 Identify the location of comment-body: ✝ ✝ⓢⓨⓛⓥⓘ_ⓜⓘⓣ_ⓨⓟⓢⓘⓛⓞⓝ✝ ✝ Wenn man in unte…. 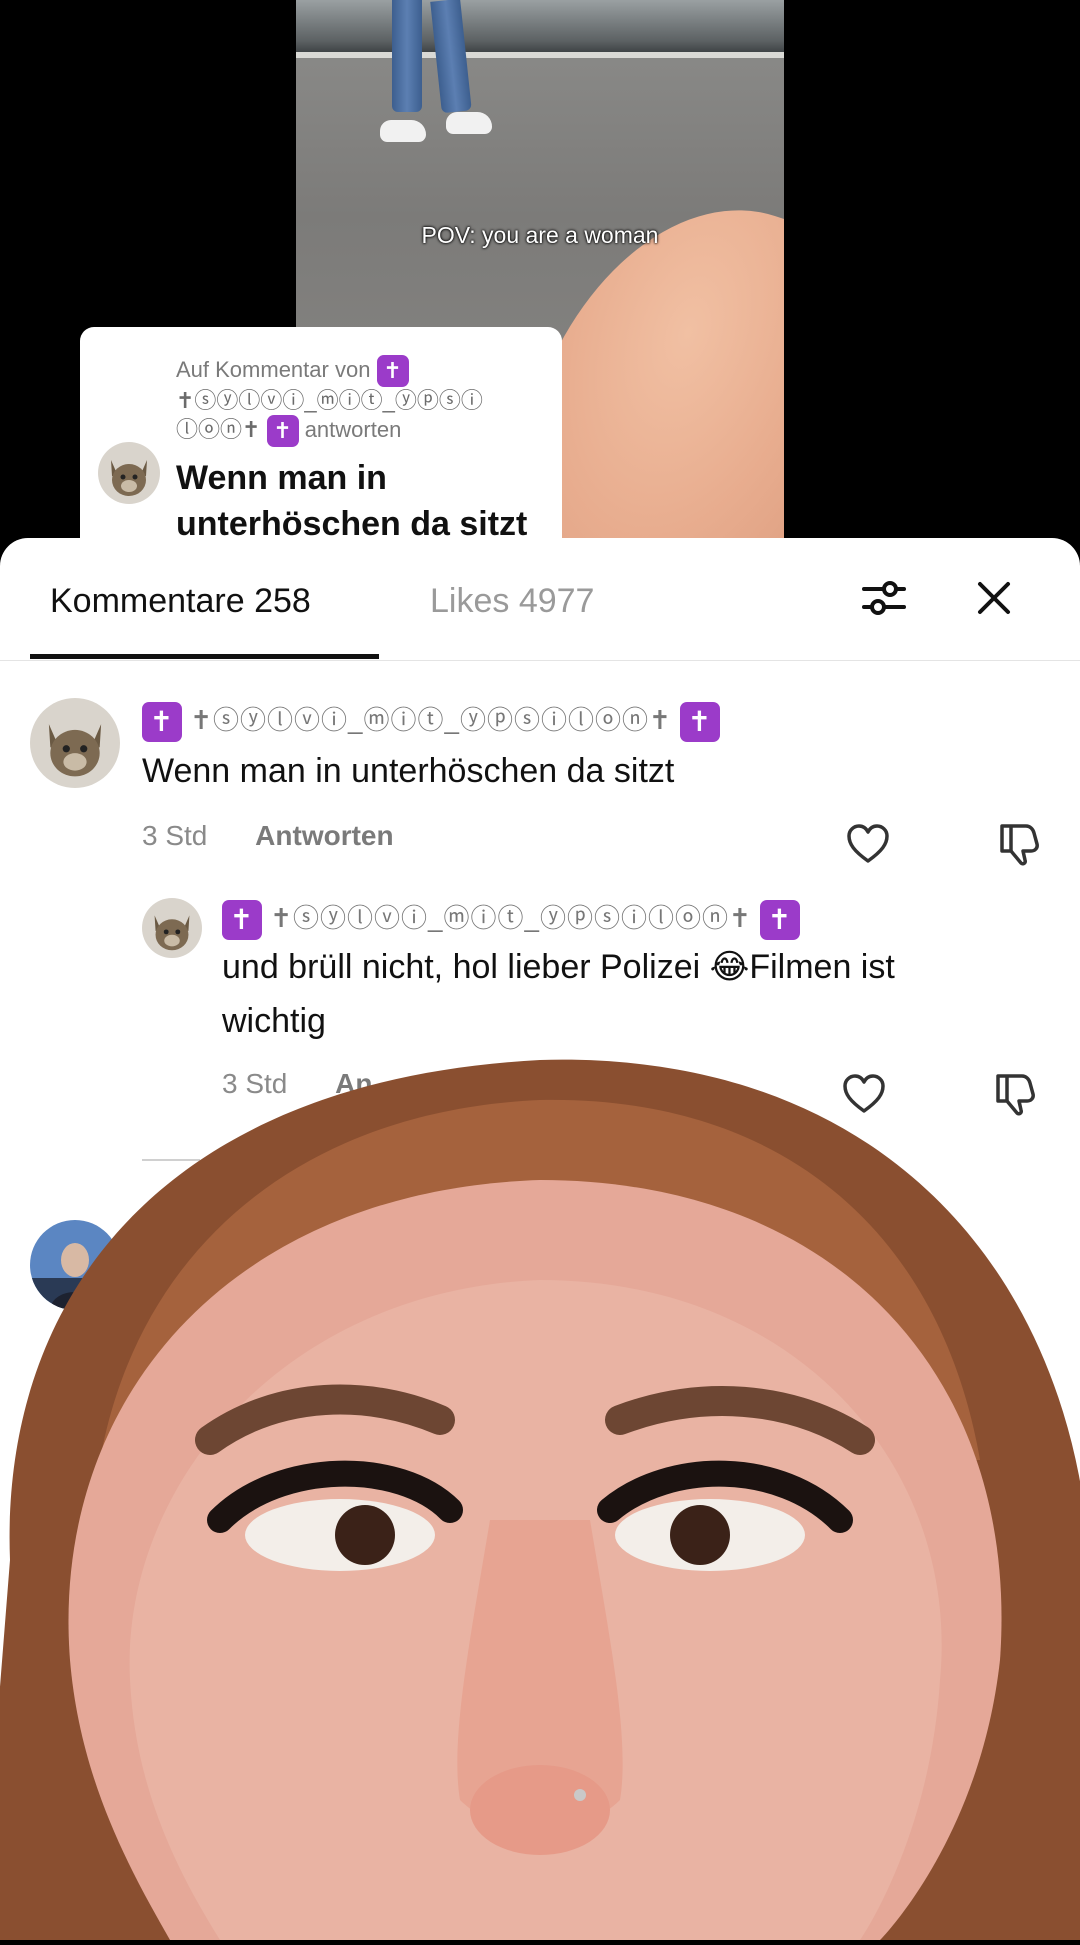
(431, 776).